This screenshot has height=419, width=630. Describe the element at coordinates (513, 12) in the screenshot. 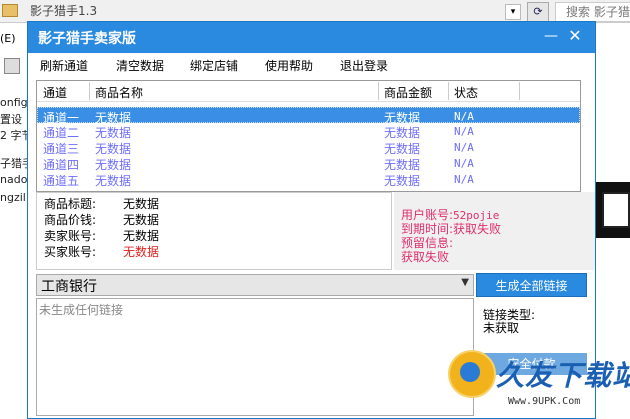

I see `chevron-down-icon: ▾` at that location.